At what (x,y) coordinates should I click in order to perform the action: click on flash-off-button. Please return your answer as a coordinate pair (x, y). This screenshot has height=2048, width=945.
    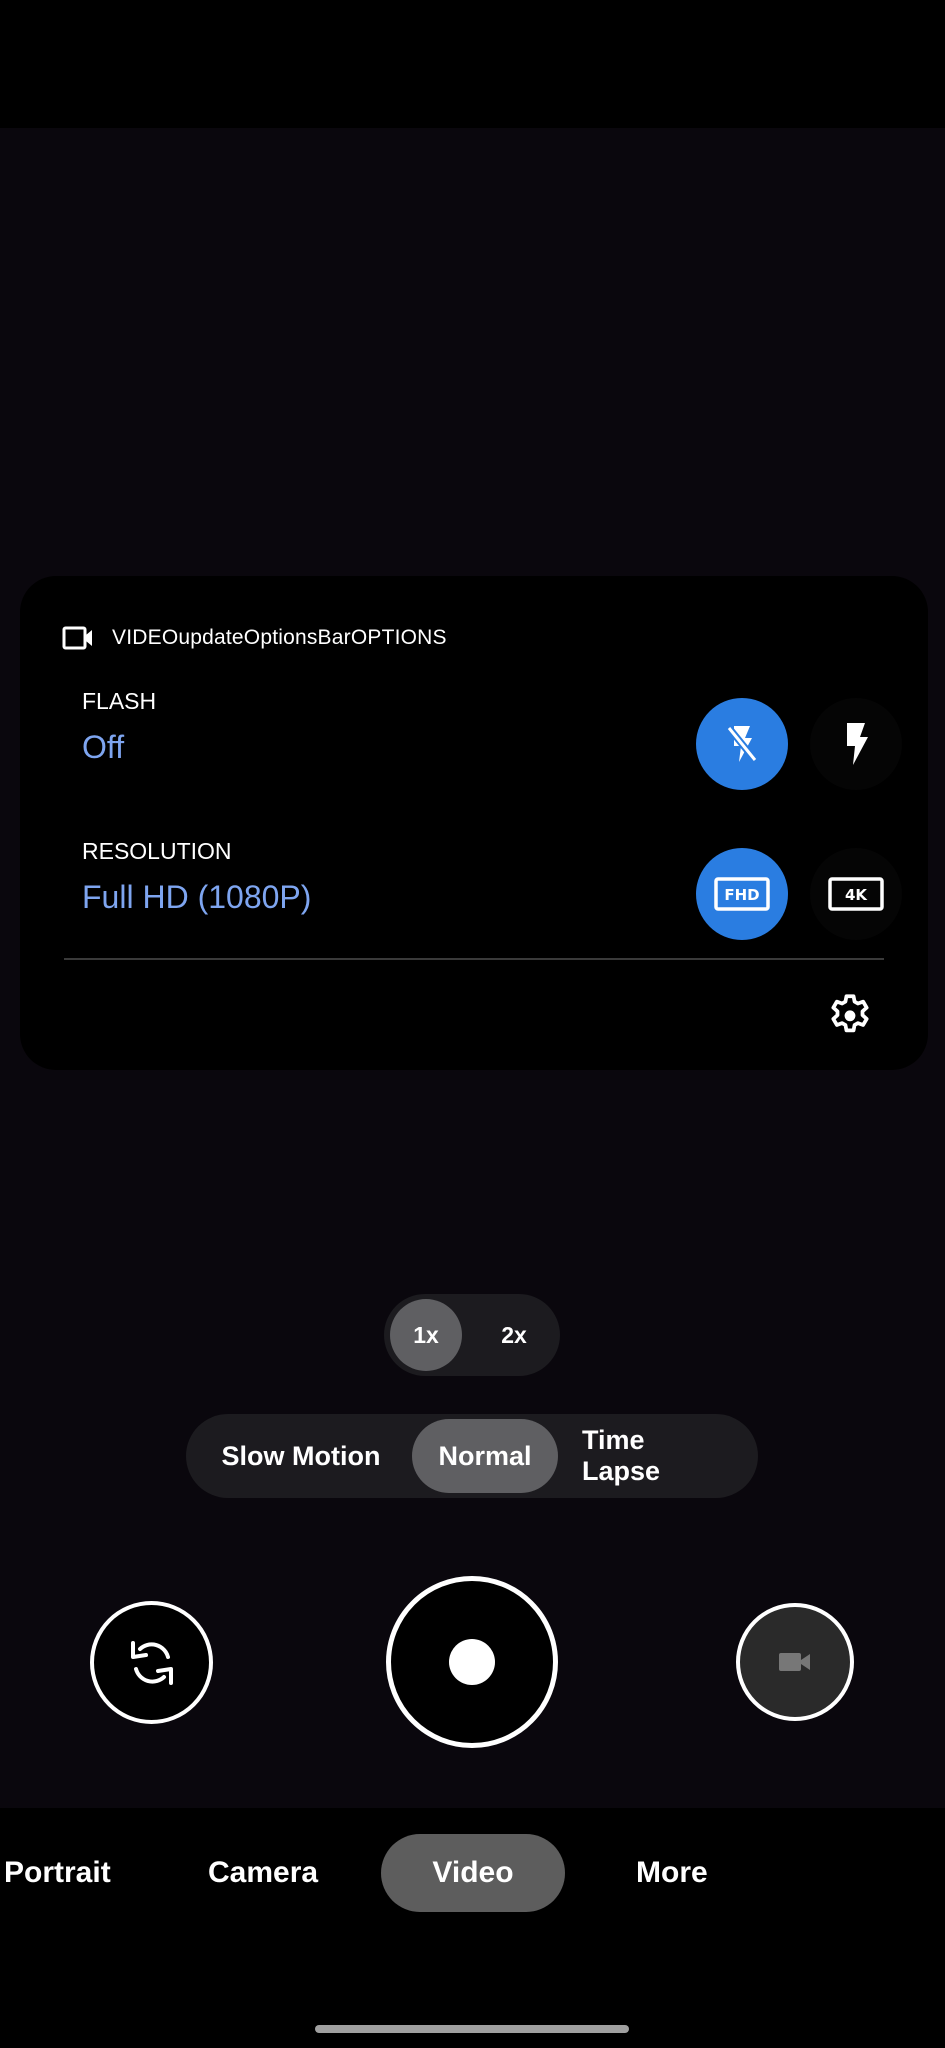
    Looking at the image, I should click on (742, 744).